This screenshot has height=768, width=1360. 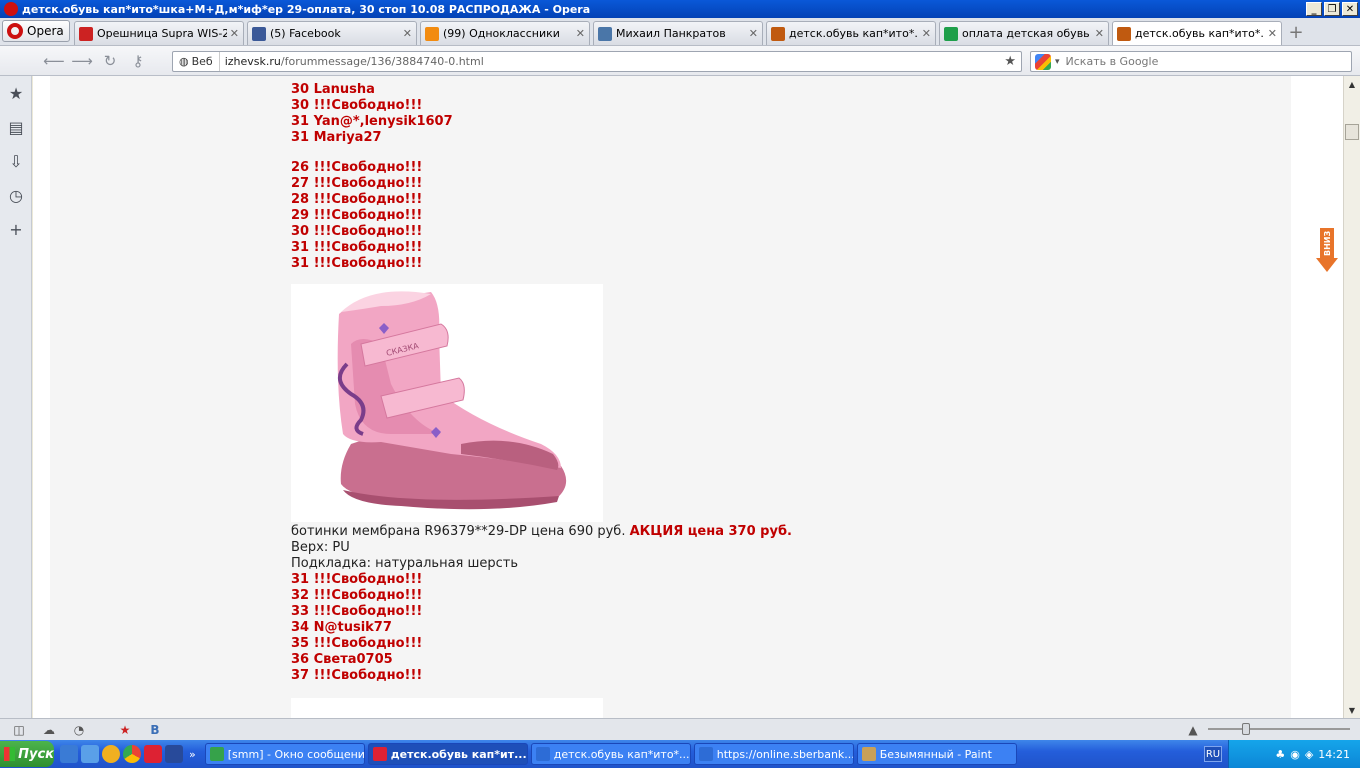 I want to click on back-button: ⟵, so click(x=54, y=61).